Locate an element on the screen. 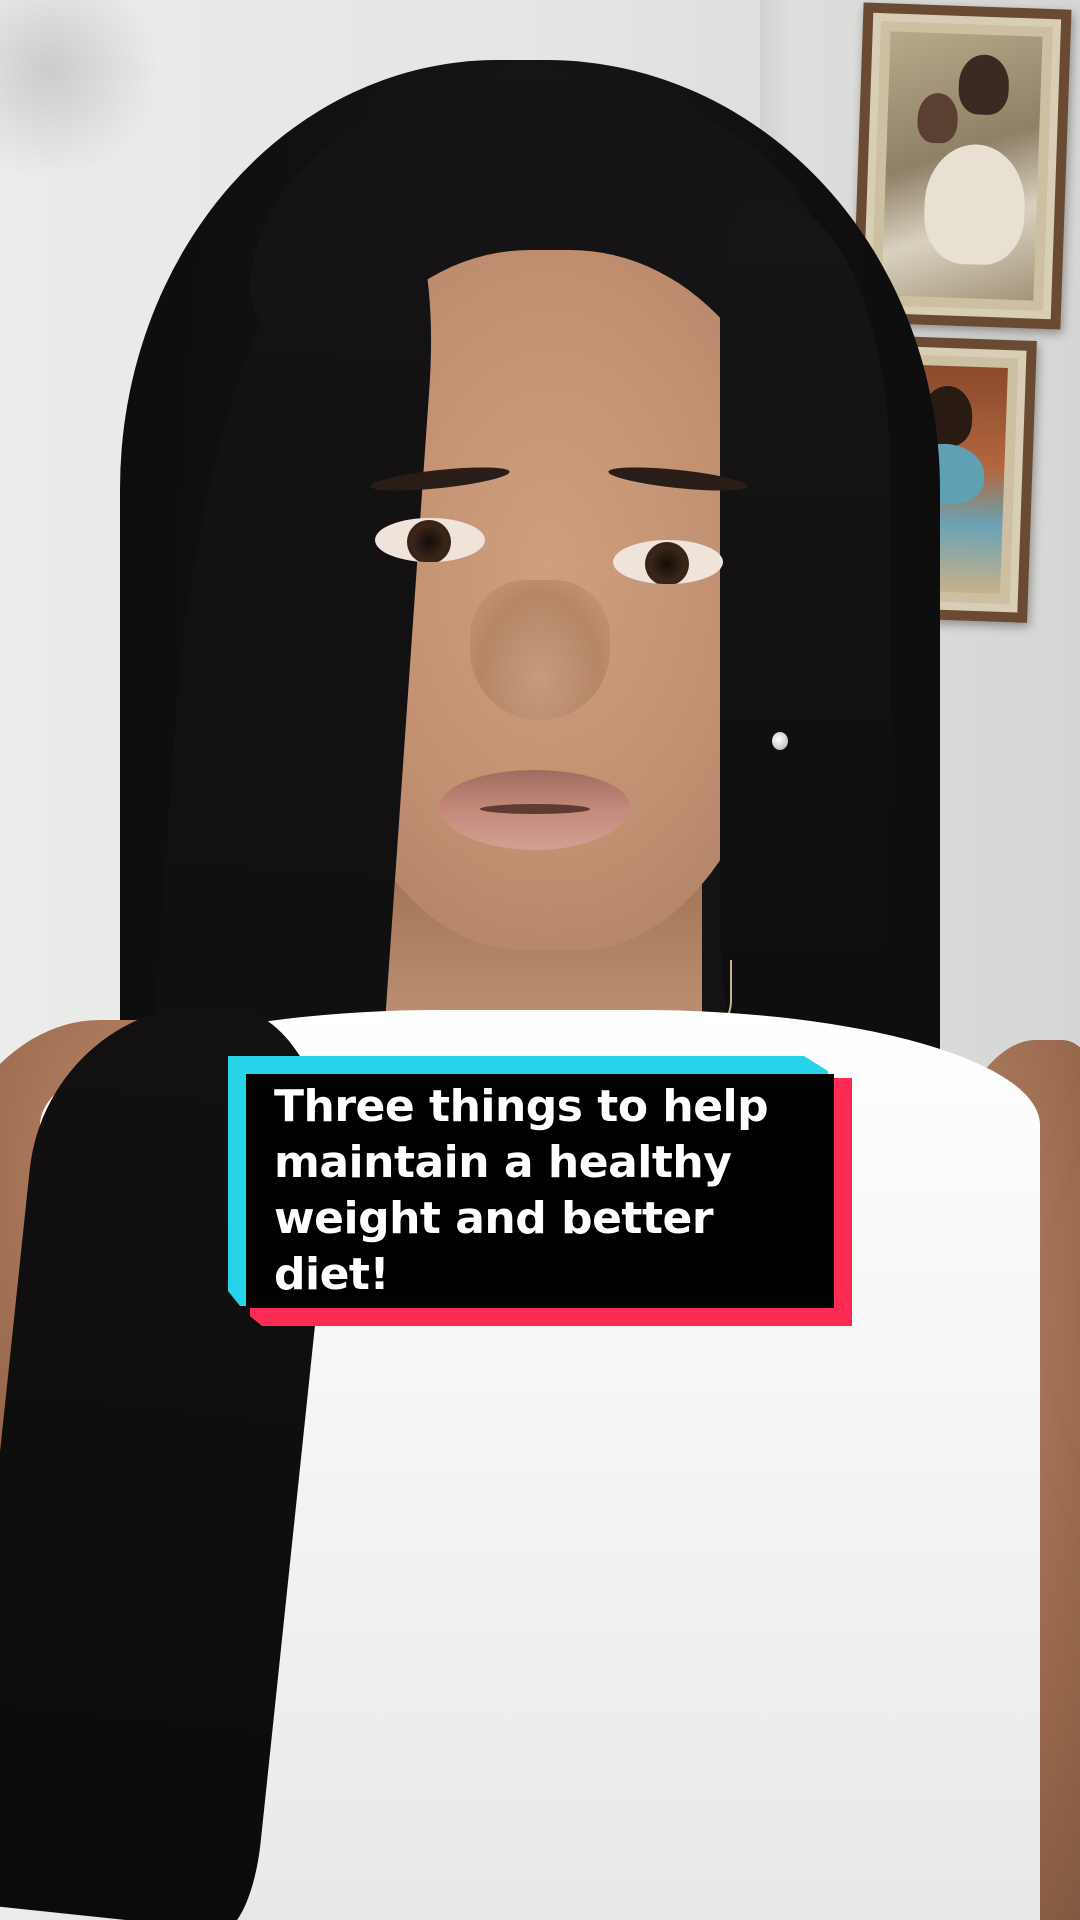 Image resolution: width=1080 pixels, height=1920 pixels. pearl-earring is located at coordinates (780, 741).